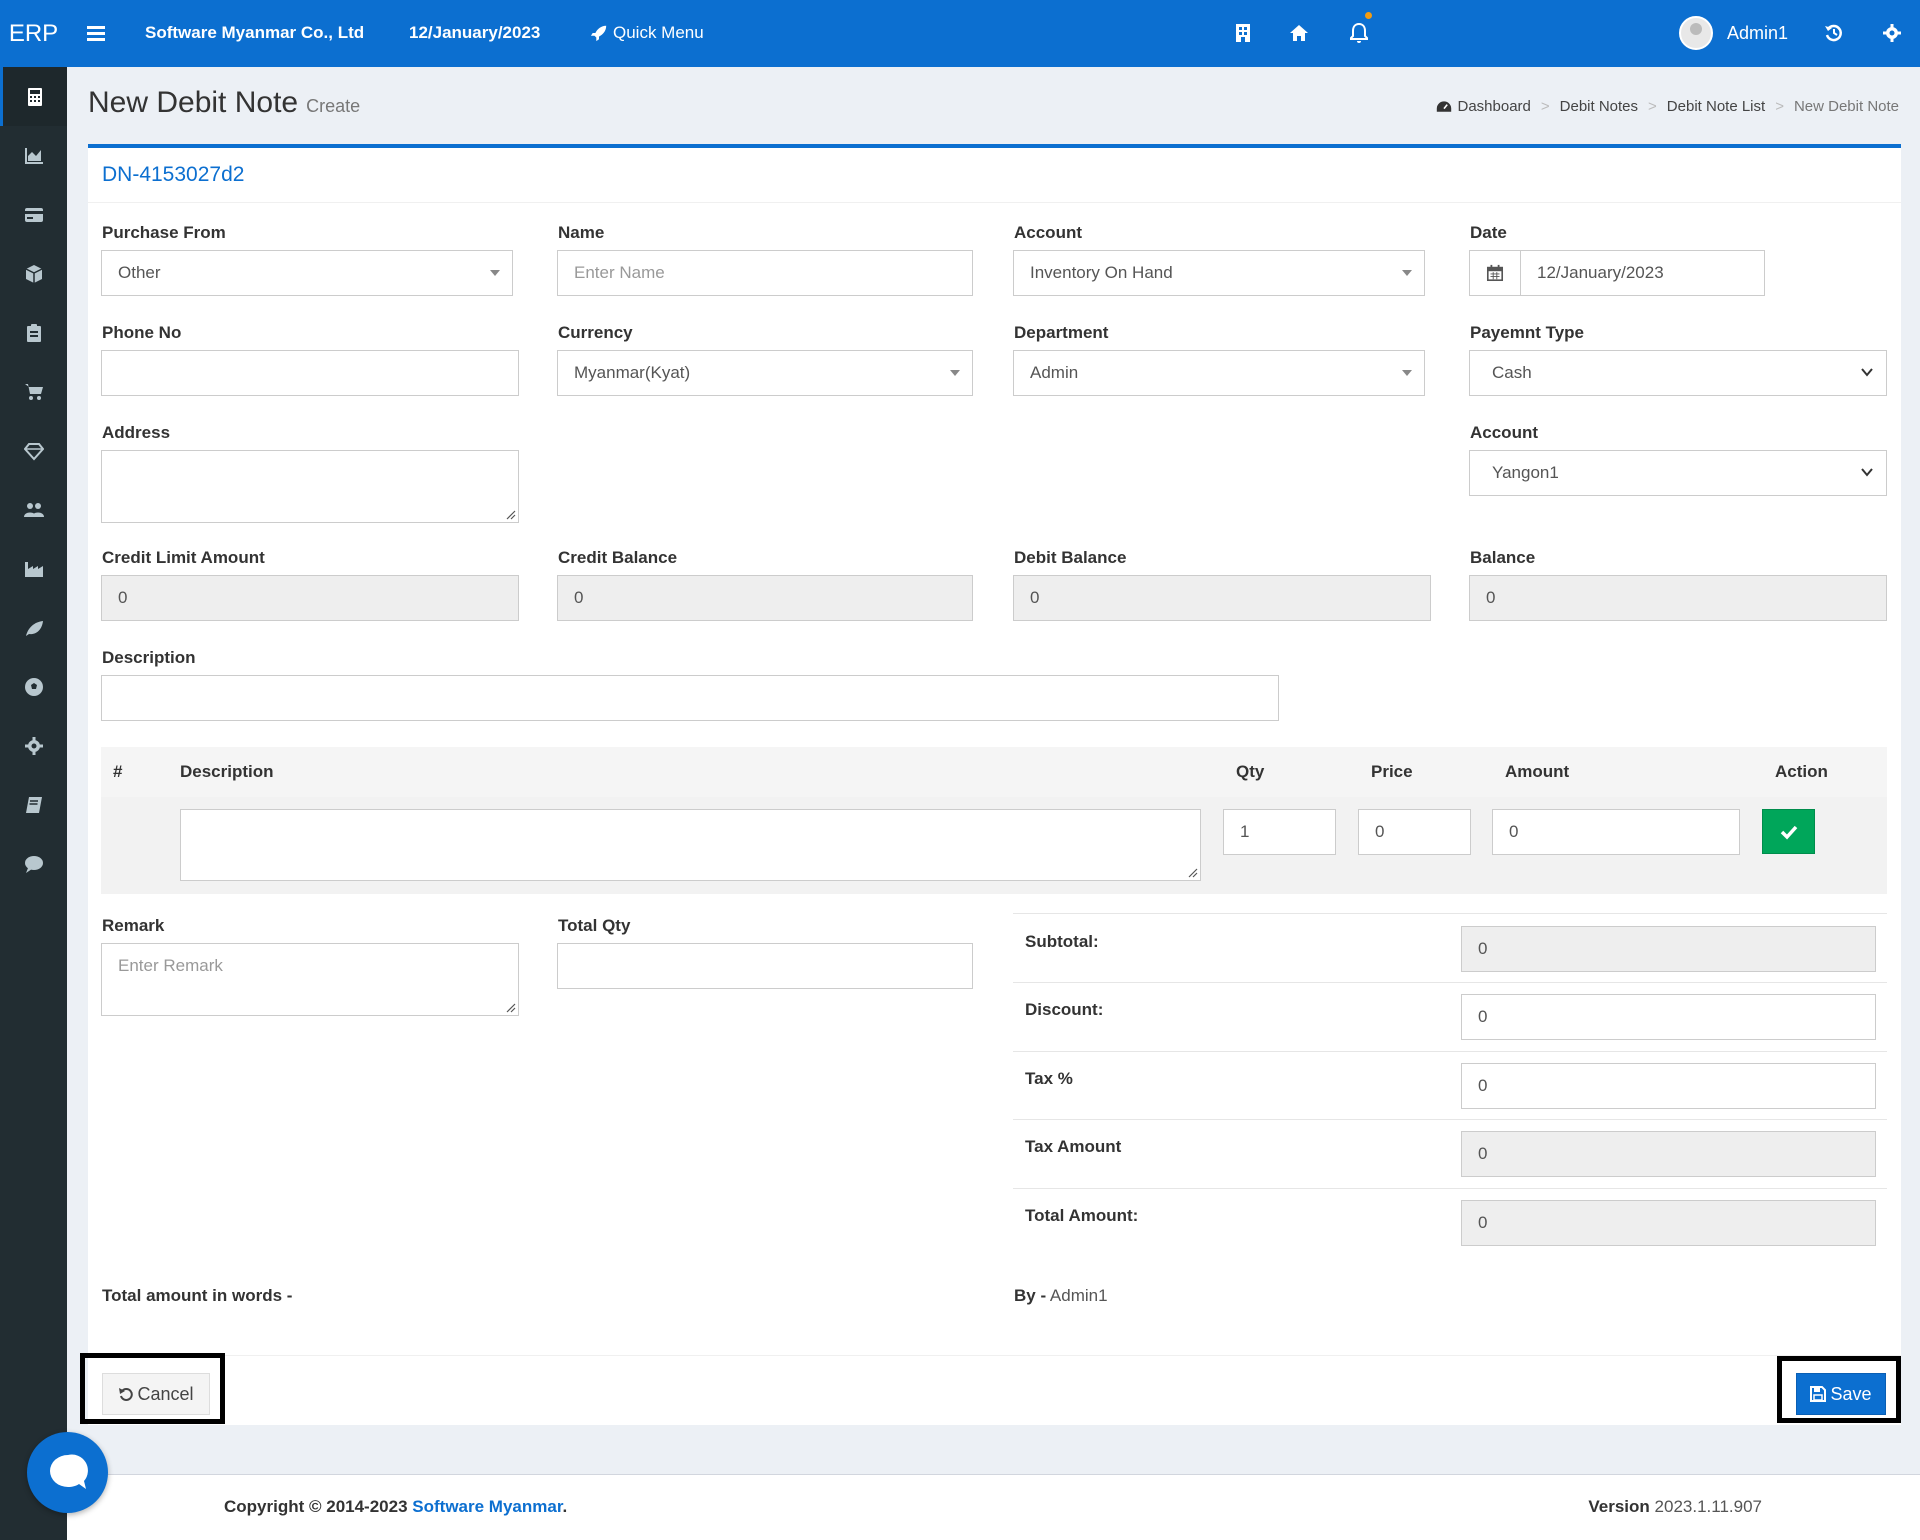 The height and width of the screenshot is (1540, 1920). What do you see at coordinates (33, 33) in the screenshot?
I see `app-logo: ERP` at bounding box center [33, 33].